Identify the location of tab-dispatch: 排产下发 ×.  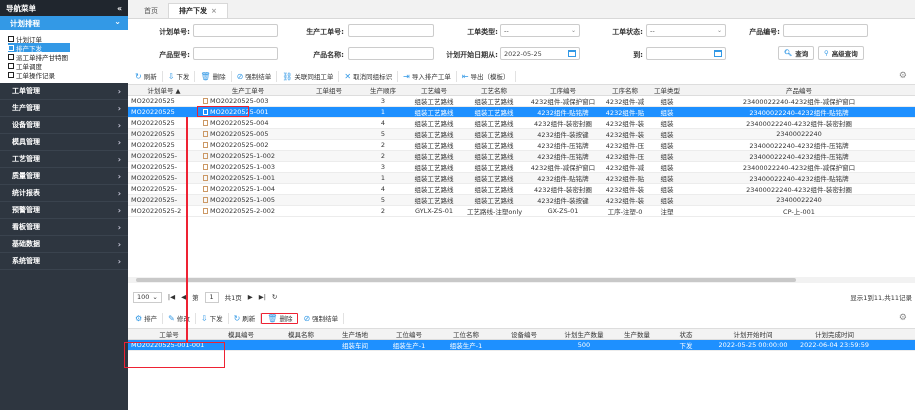
(198, 10).